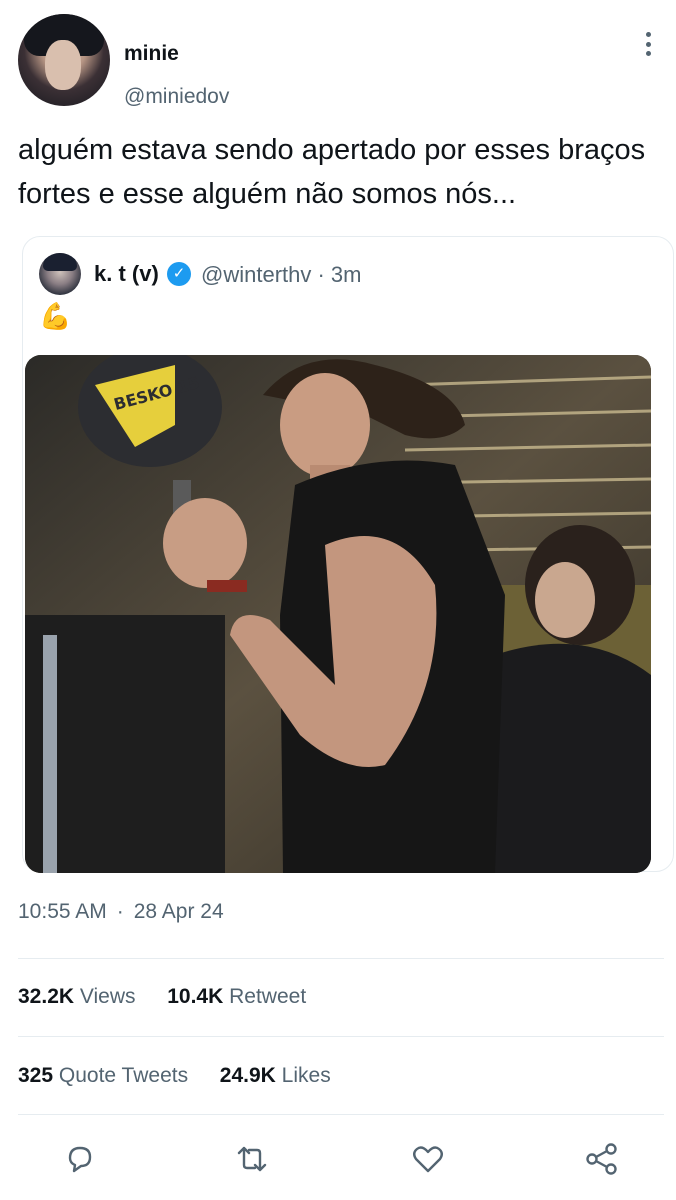 This screenshot has width=676, height=1200. Describe the element at coordinates (236, 996) in the screenshot. I see `retweets-stat: 10.4K Retweet` at that location.